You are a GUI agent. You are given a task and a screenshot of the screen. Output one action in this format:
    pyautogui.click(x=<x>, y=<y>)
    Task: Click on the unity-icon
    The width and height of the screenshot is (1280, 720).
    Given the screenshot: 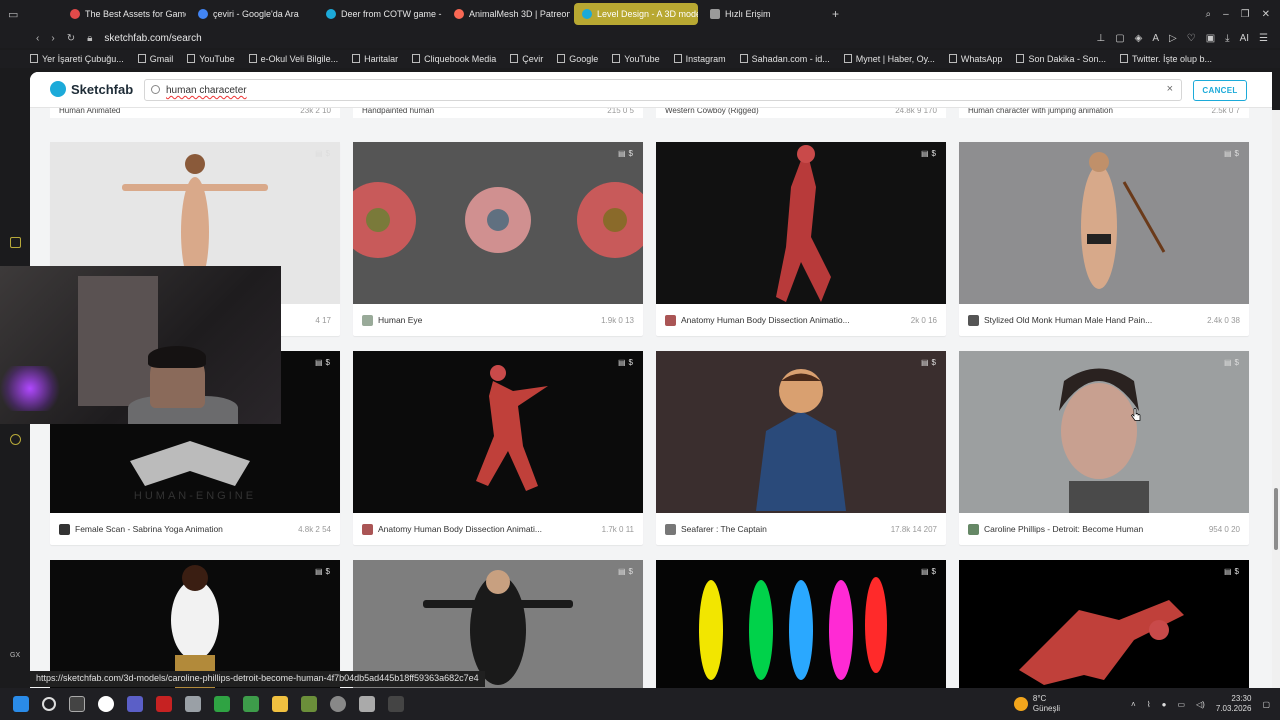 What is the action you would take?
    pyautogui.click(x=193, y=704)
    